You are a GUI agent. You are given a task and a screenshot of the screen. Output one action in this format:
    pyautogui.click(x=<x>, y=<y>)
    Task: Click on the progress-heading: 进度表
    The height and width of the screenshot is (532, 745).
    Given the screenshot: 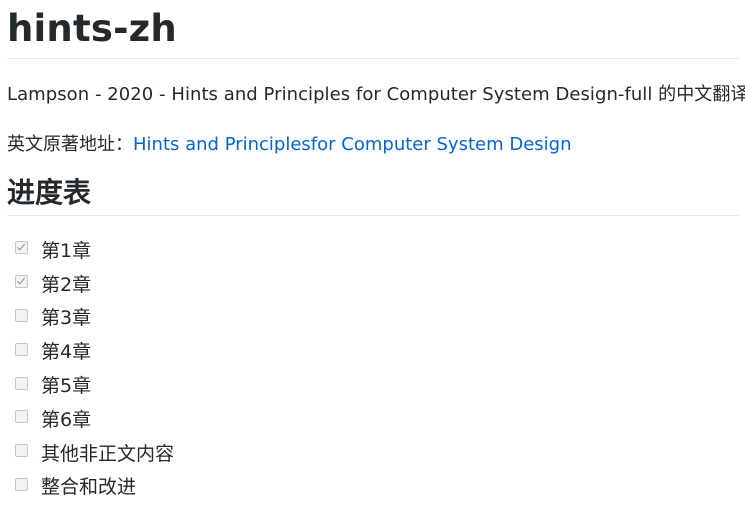 What is the action you would take?
    pyautogui.click(x=49, y=192)
    